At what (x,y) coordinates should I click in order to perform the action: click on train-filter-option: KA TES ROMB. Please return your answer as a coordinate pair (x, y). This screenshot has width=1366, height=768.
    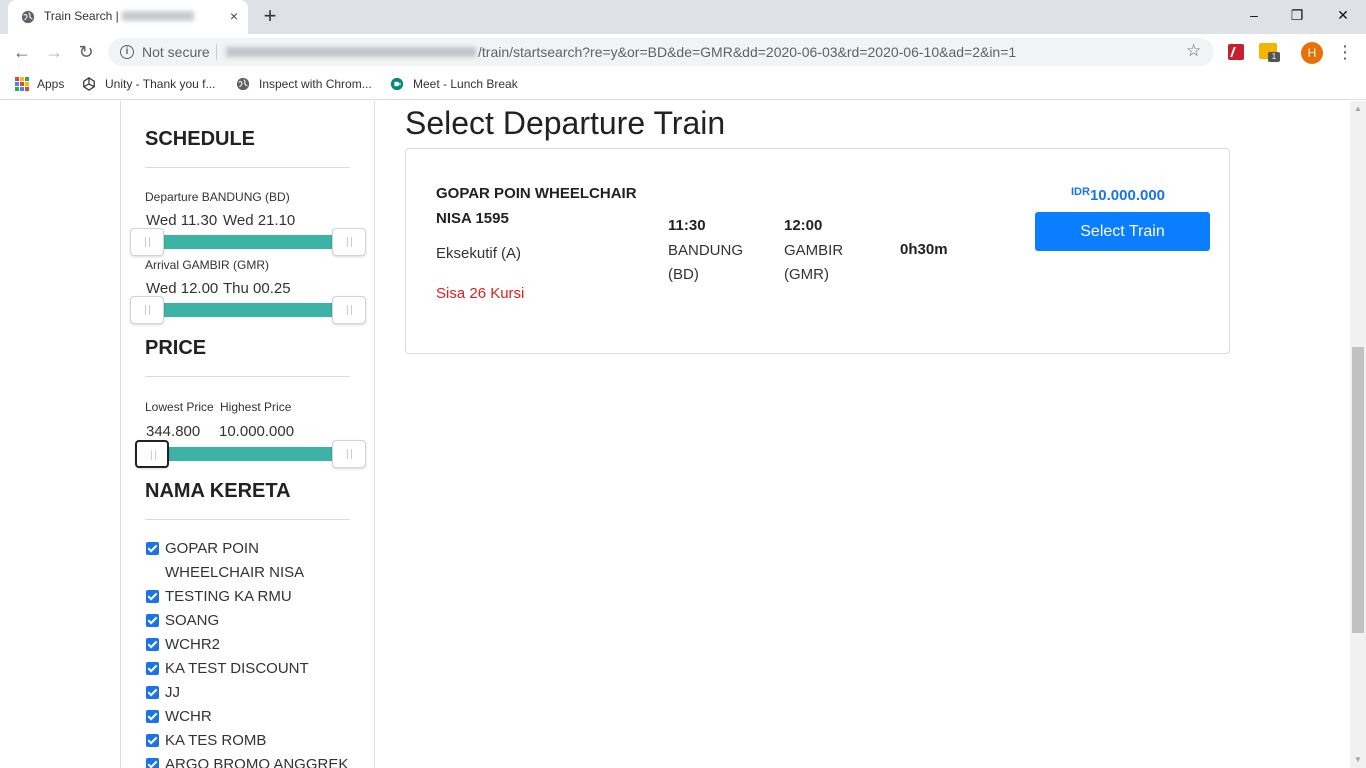
    Looking at the image, I should click on (250, 741).